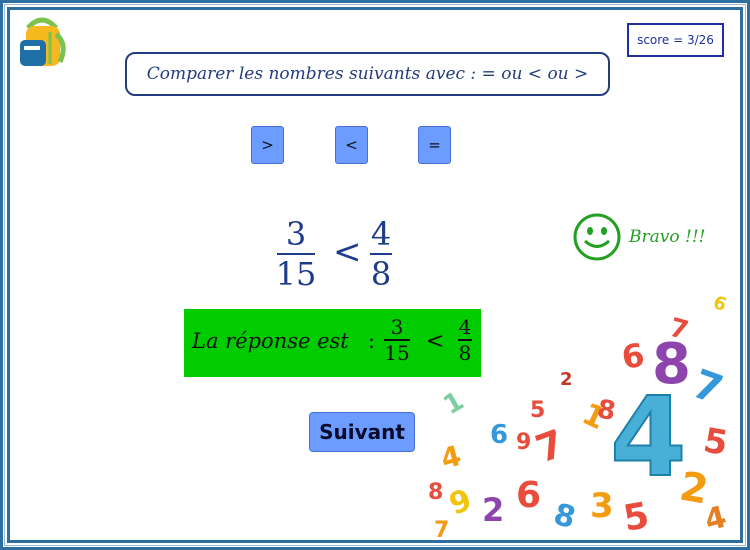 The image size is (750, 550). What do you see at coordinates (597, 237) in the screenshot?
I see `smiley-icon` at bounding box center [597, 237].